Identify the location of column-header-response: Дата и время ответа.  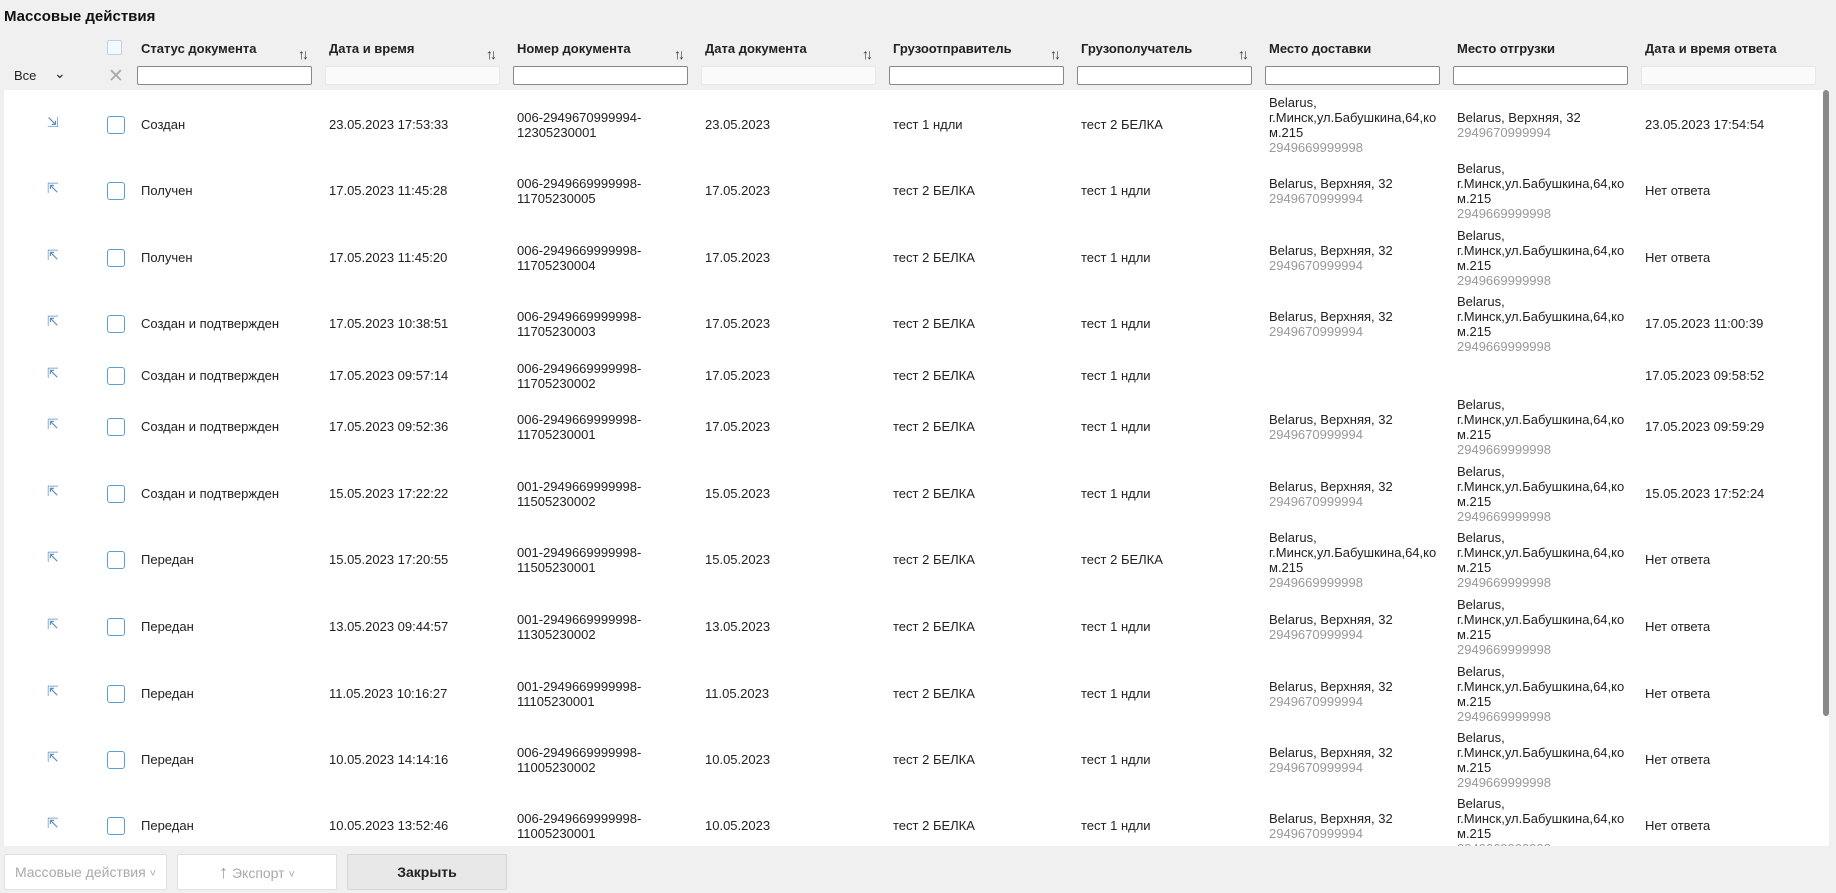
(1732, 49).